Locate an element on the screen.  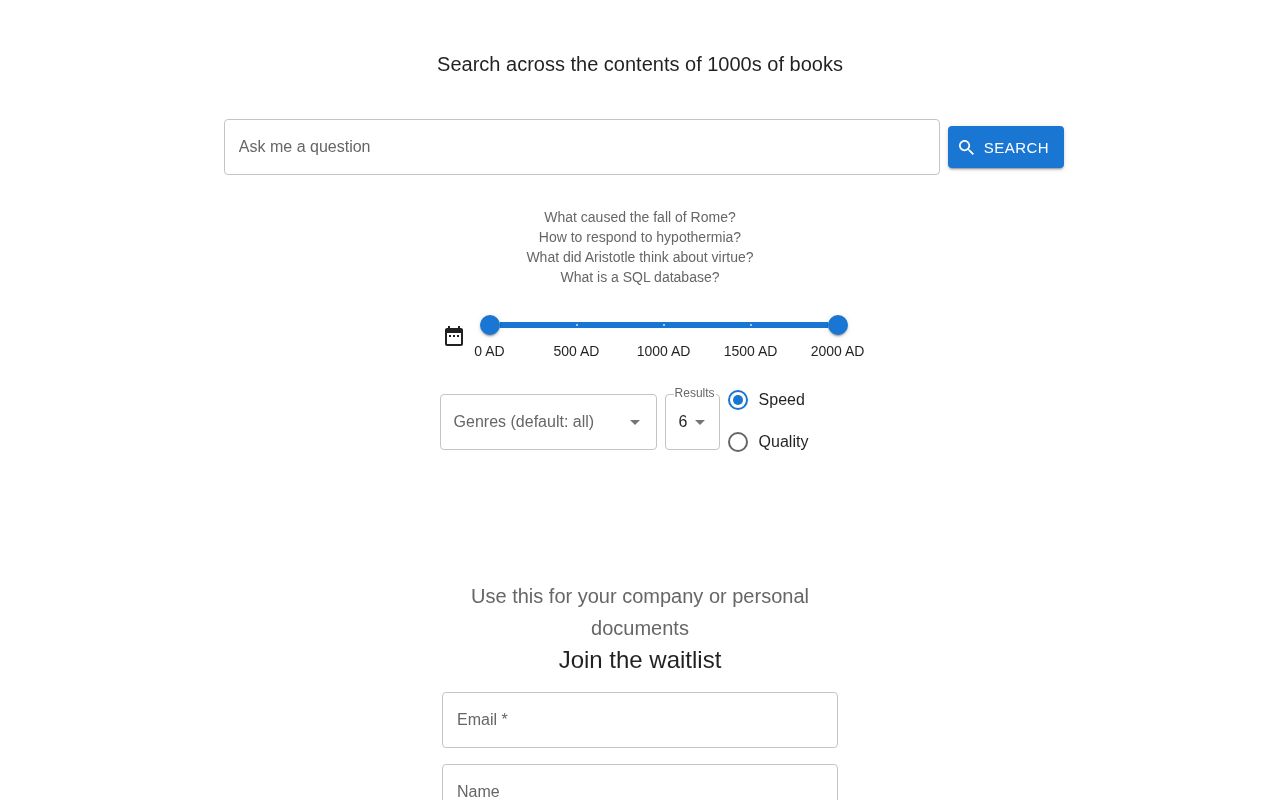
slider-mark-label: 500 AD is located at coordinates (576, 351).